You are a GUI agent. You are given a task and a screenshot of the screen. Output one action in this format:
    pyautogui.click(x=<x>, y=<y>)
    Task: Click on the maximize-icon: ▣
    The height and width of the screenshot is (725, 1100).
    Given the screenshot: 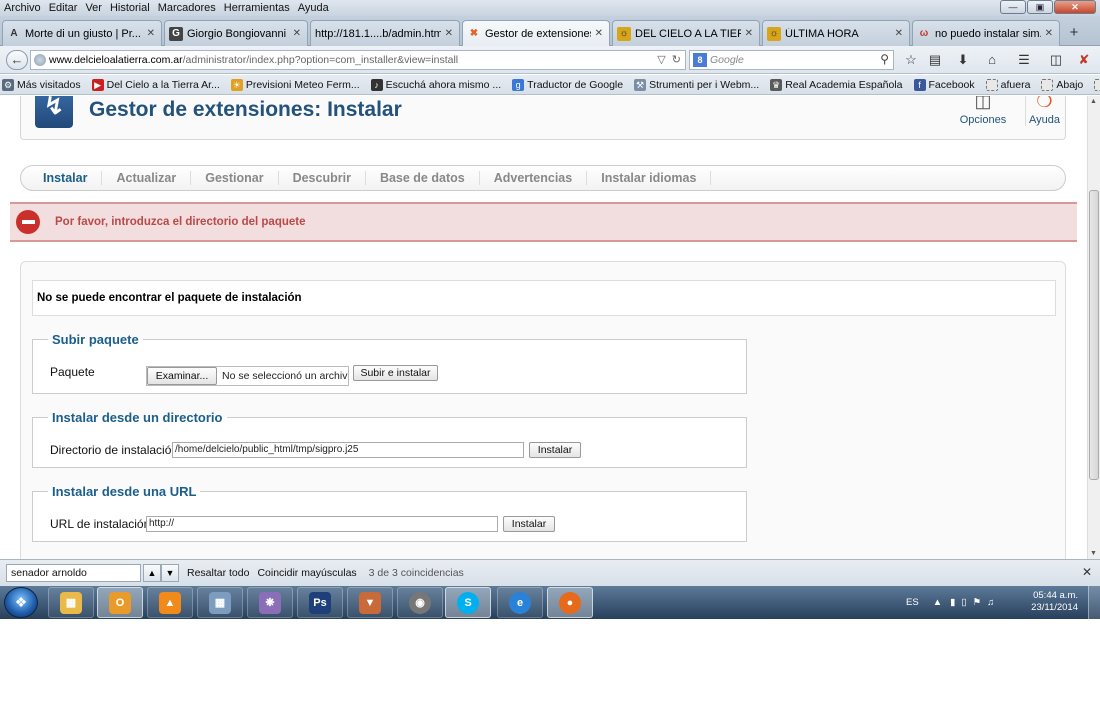 What is the action you would take?
    pyautogui.click(x=1040, y=7)
    